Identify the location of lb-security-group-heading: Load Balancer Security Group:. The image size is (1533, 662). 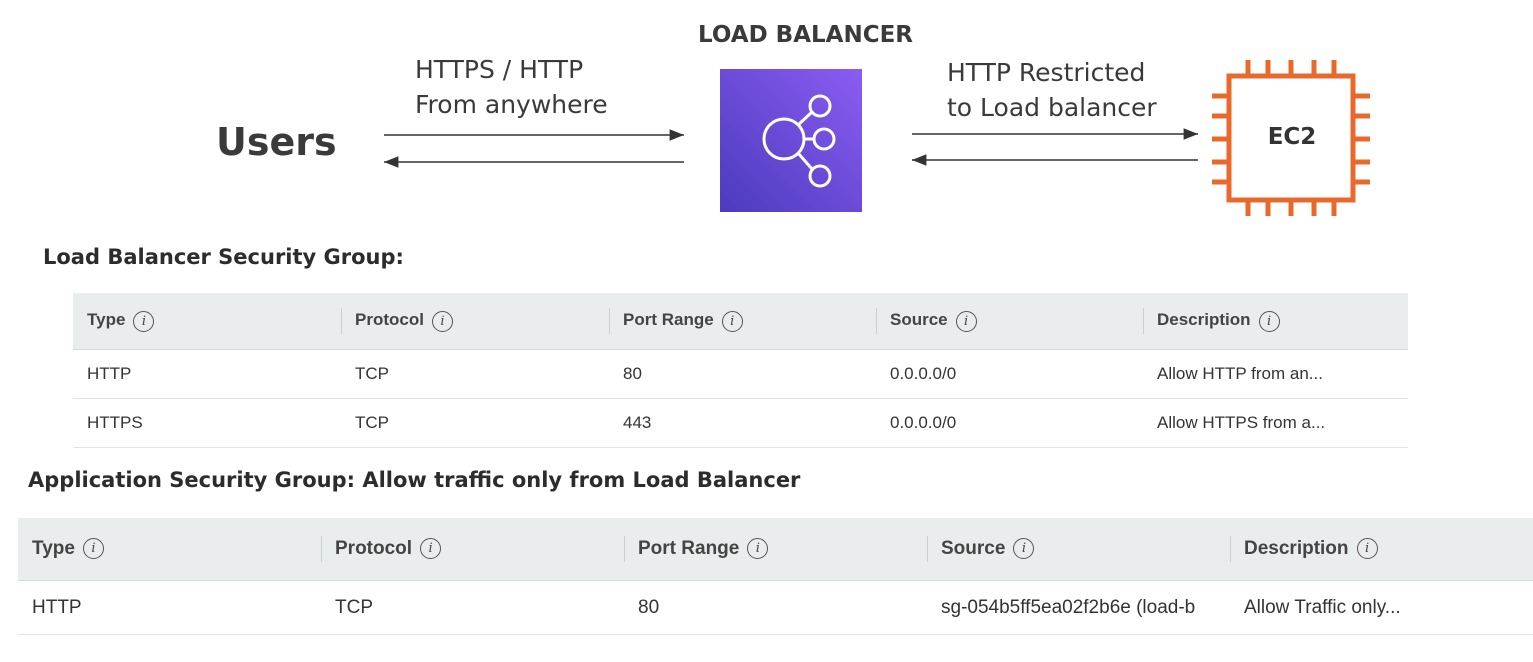
(223, 257).